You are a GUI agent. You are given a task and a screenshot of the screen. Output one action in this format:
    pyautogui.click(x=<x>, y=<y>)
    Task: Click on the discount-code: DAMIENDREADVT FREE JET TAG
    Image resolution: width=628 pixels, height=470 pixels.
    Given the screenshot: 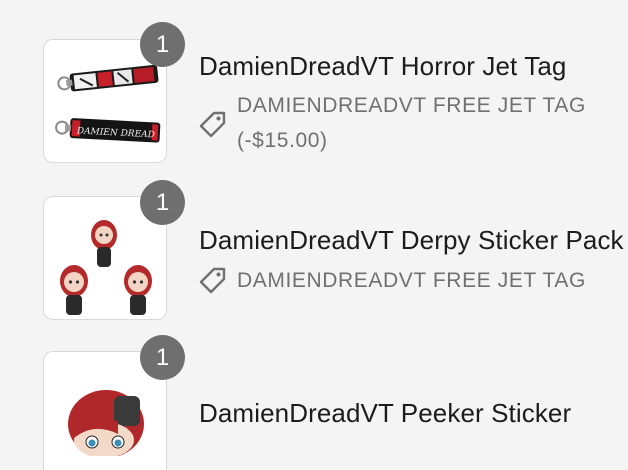 What is the action you would take?
    pyautogui.click(x=411, y=280)
    